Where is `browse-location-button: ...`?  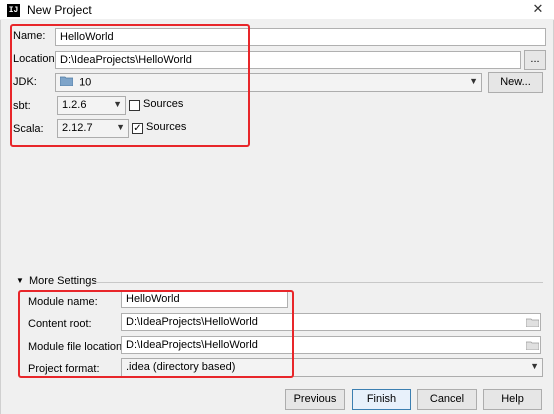 browse-location-button: ... is located at coordinates (535, 60).